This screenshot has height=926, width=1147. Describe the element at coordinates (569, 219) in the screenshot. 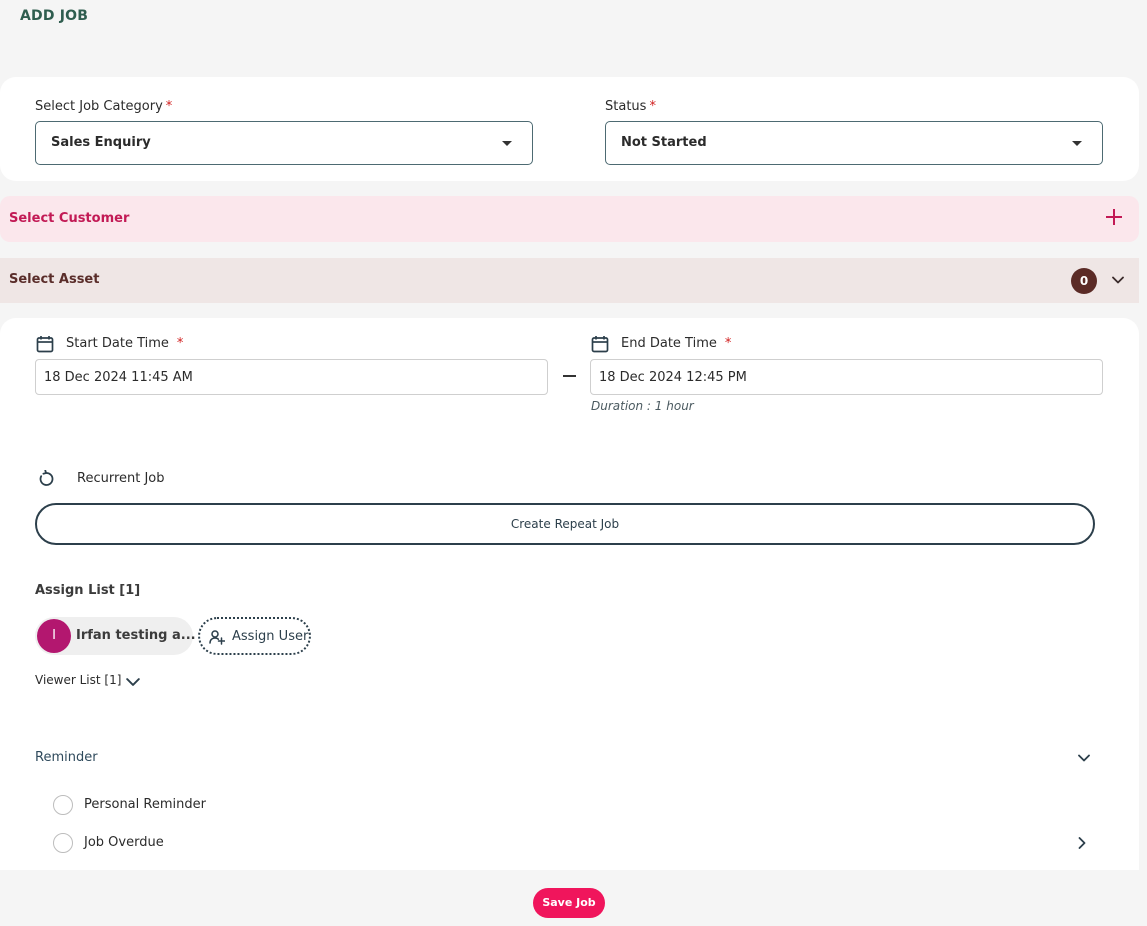

I see `select-customer-bar: Select Customer` at that location.